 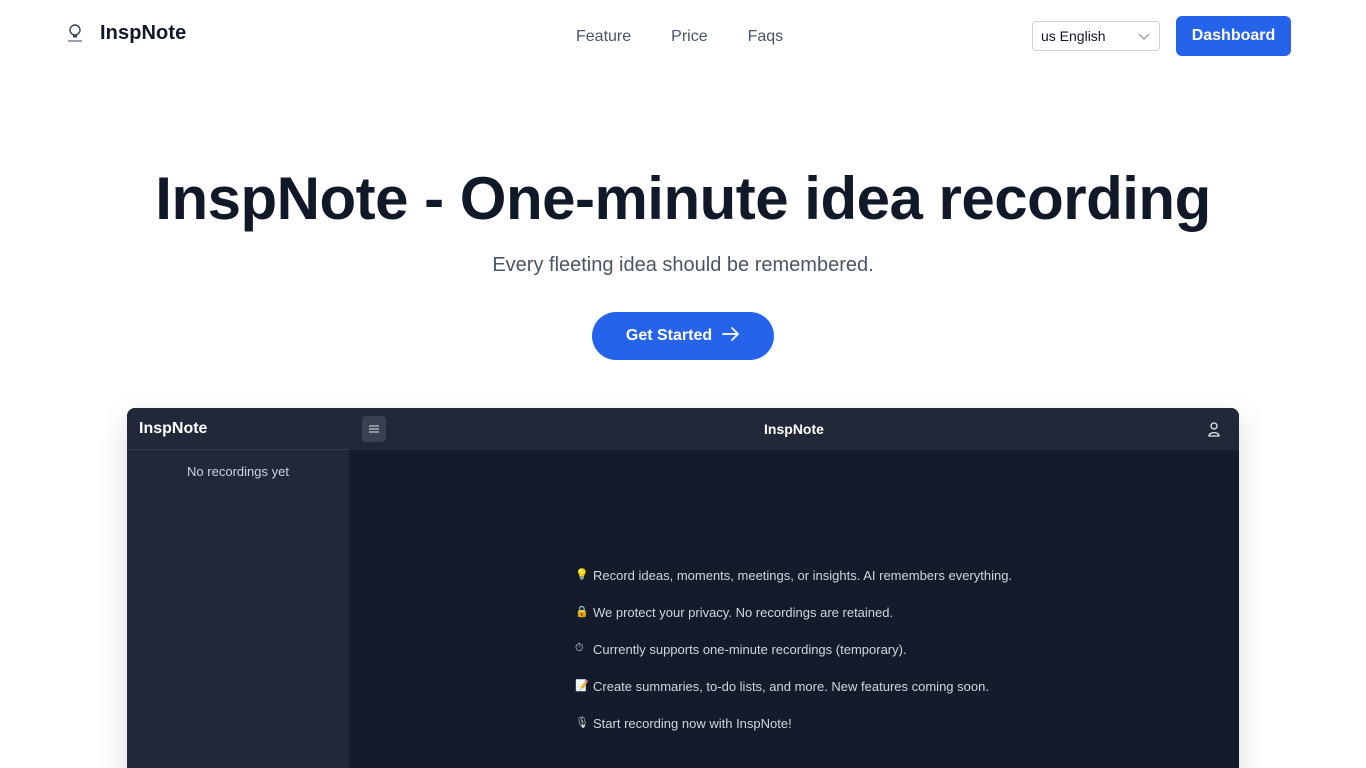 I want to click on lightbulb-emoji-icon: 💡, so click(x=582, y=575).